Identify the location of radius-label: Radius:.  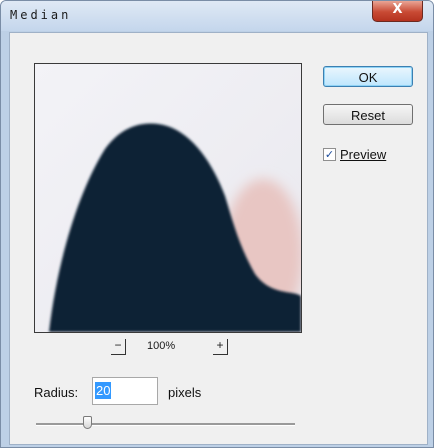
(56, 392).